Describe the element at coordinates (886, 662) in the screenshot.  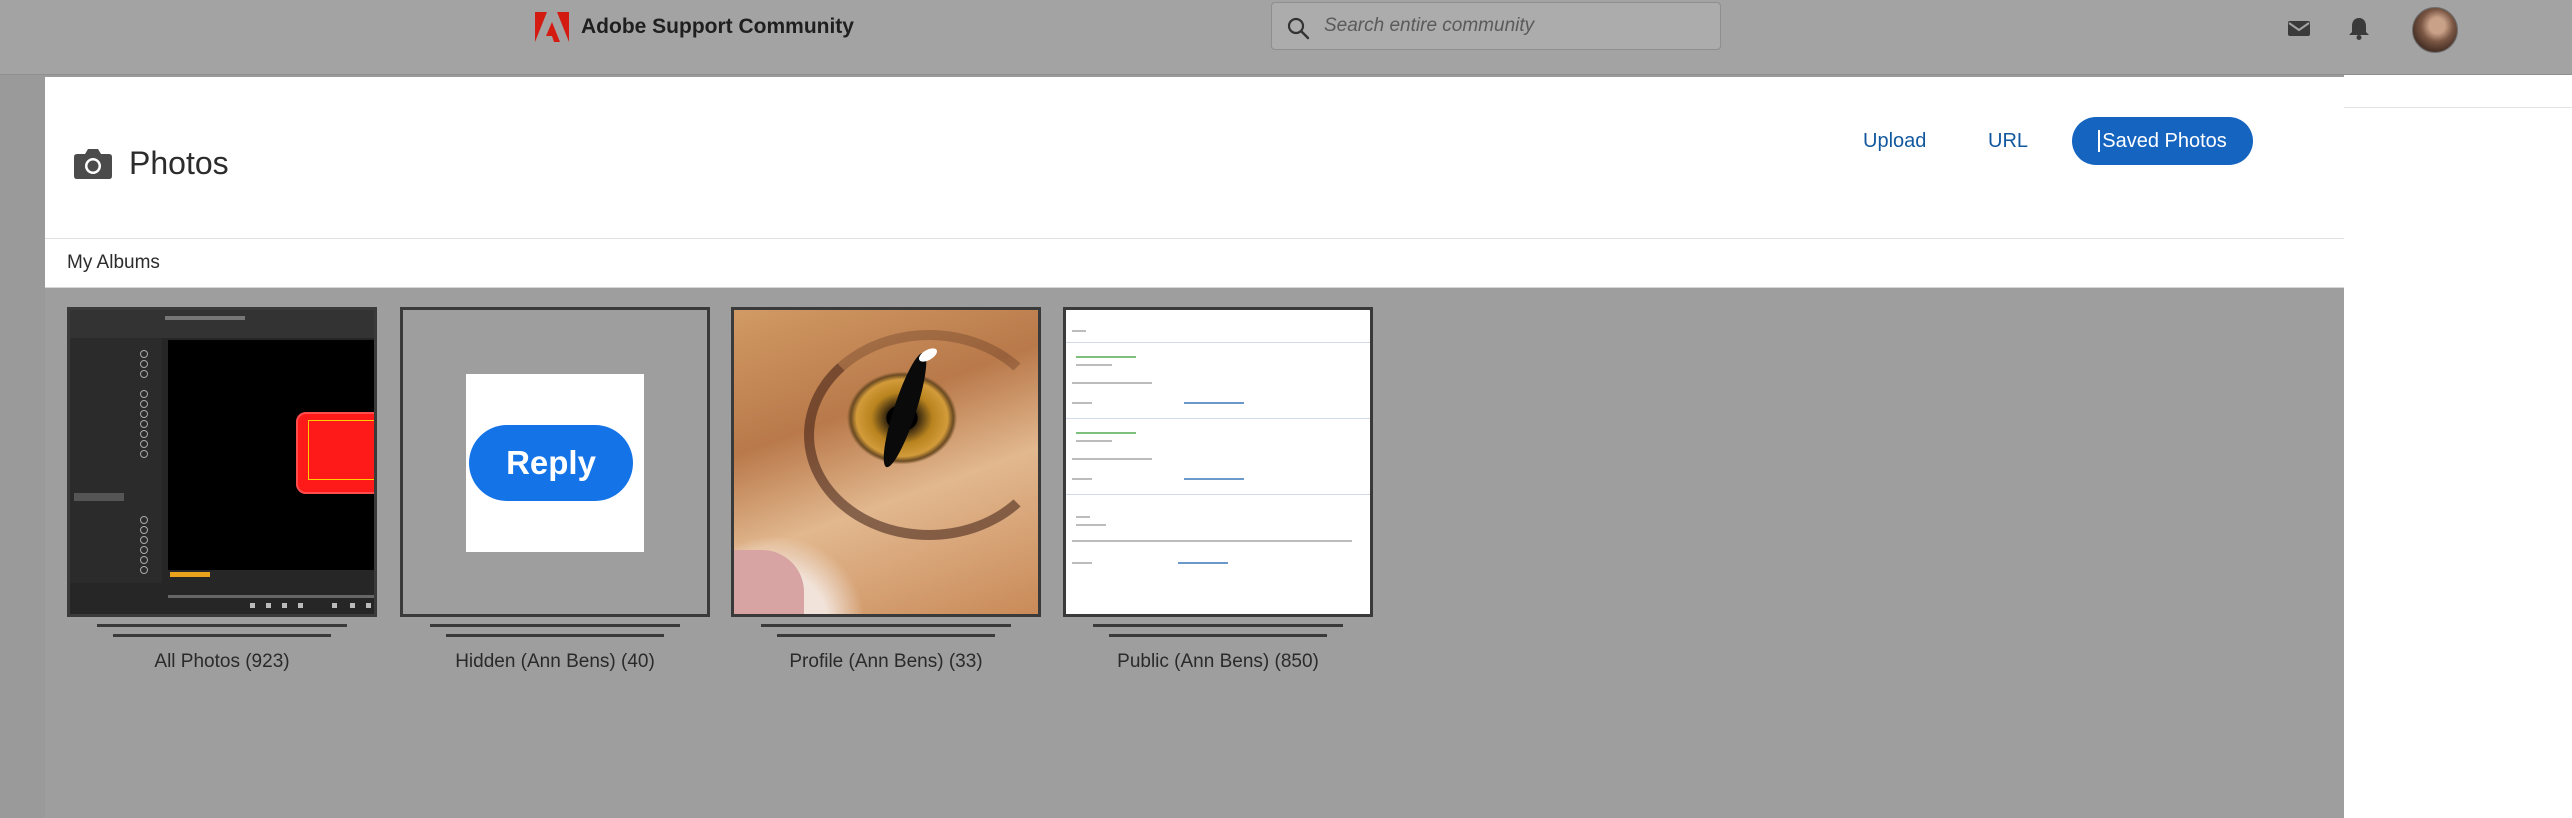
I see `album-name: Profile (Ann Bens) (33)` at that location.